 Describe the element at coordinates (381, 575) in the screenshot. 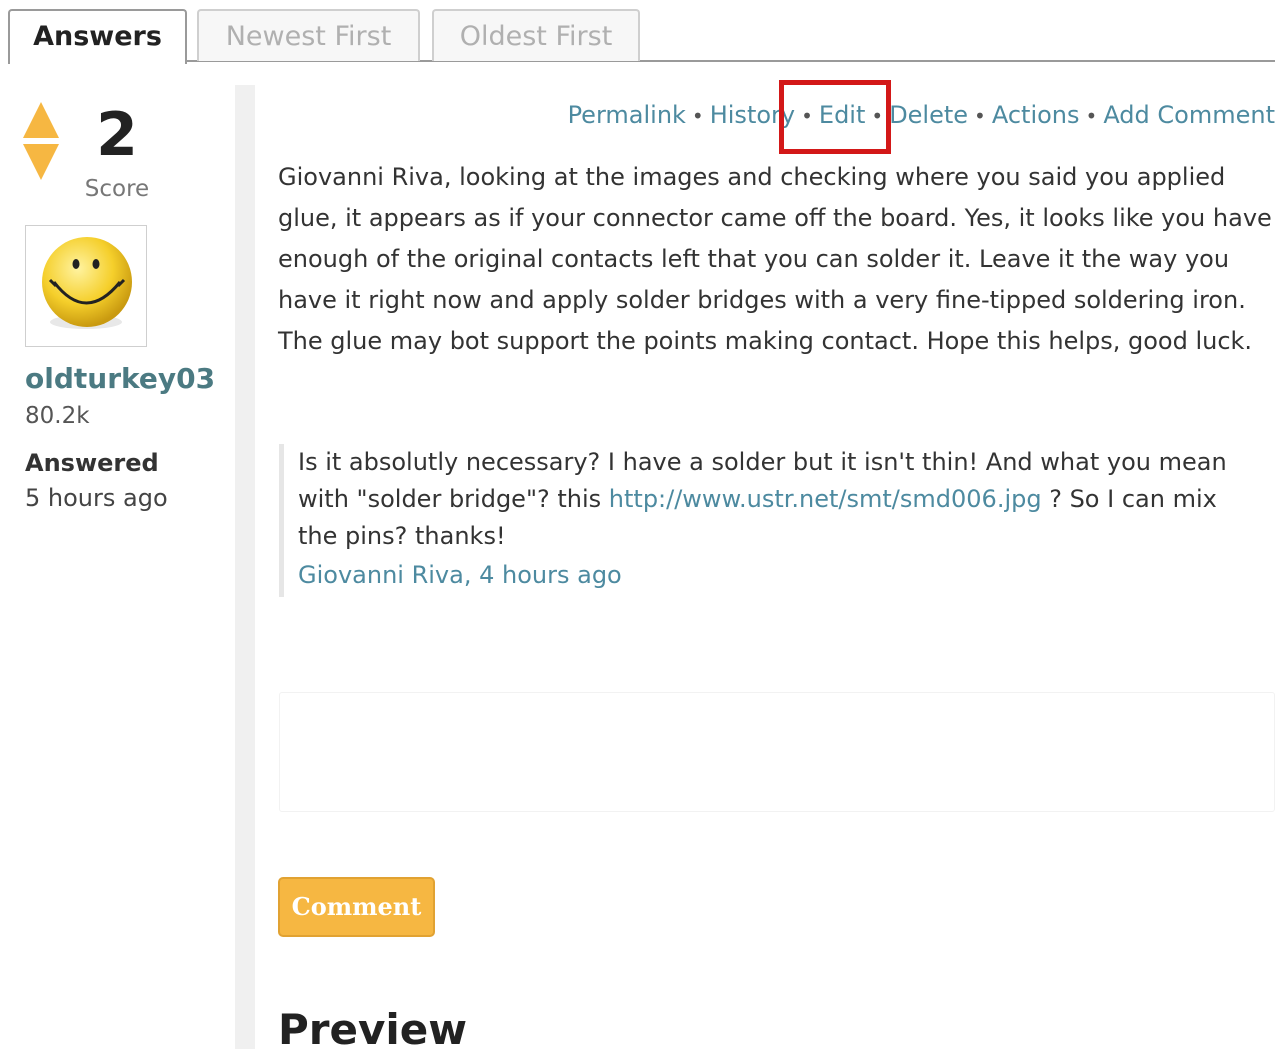

I see `comment-author-link: Giovanni Riva` at that location.